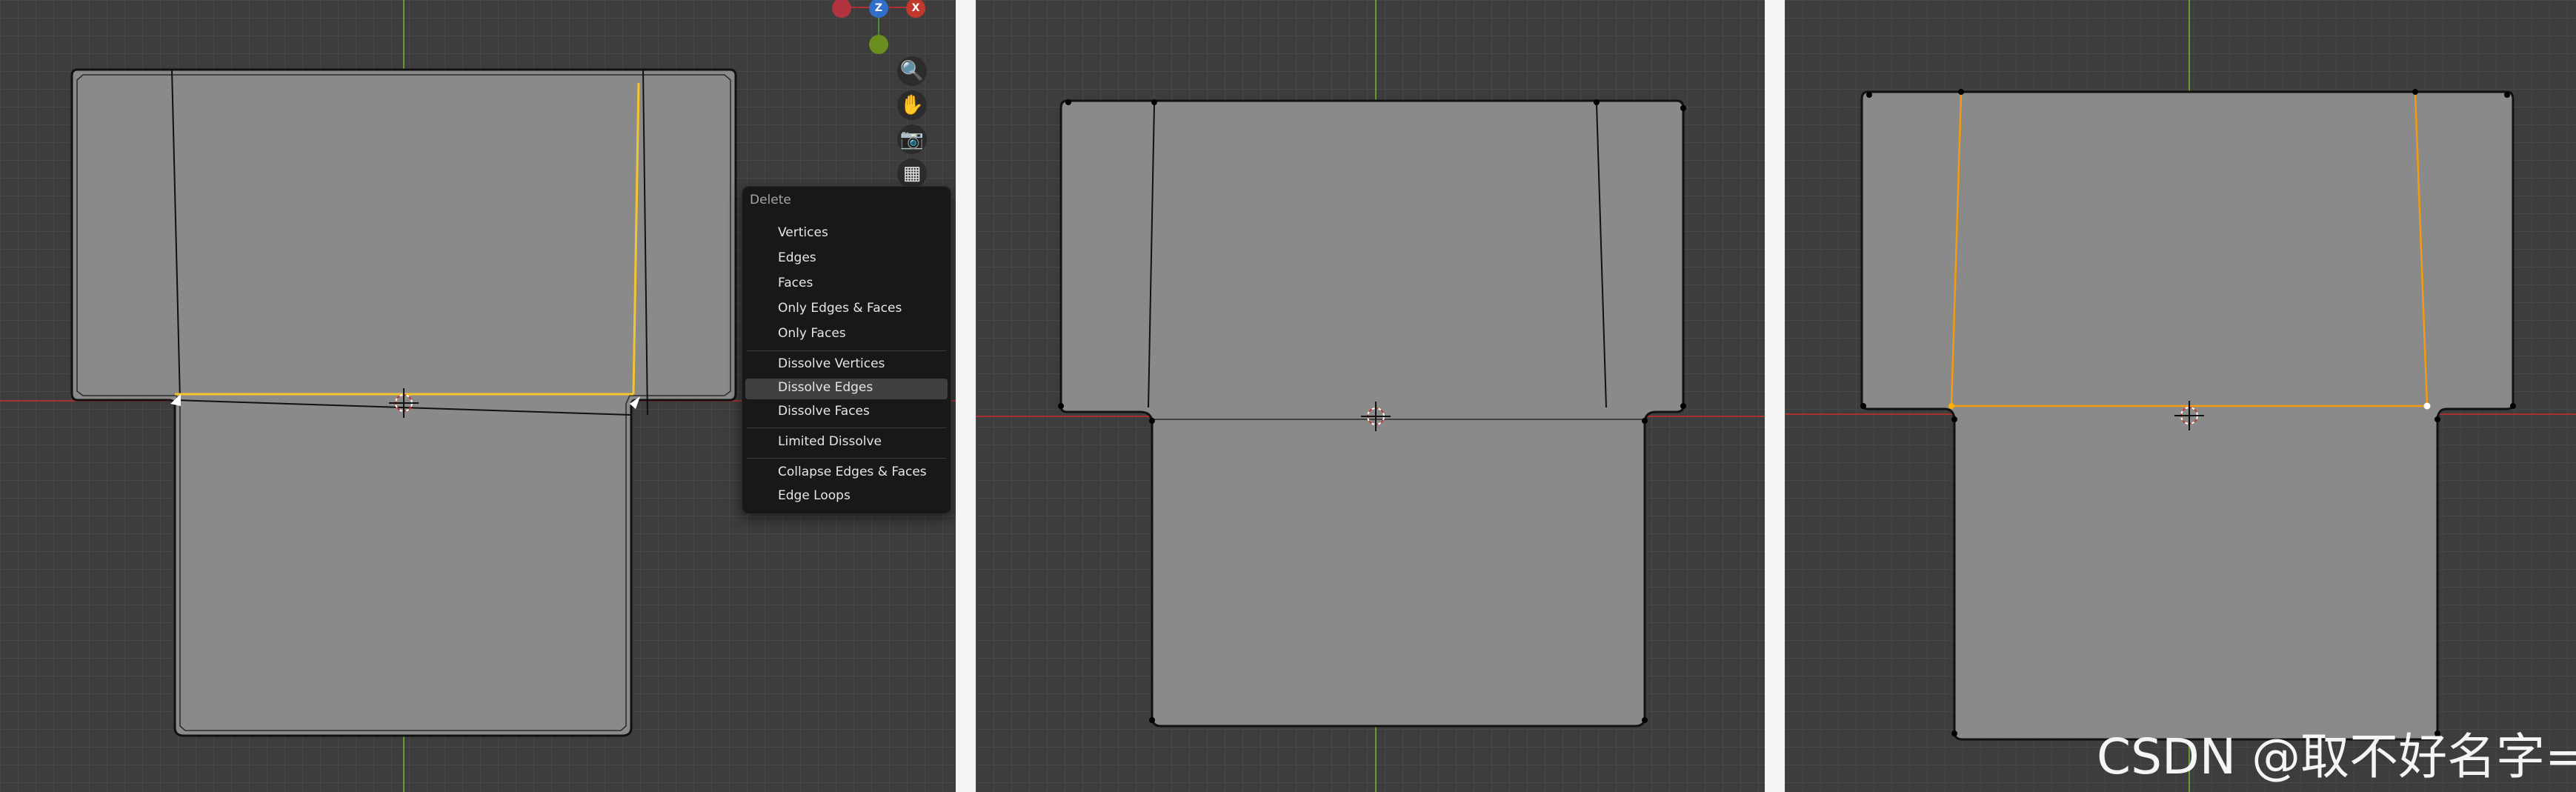 The height and width of the screenshot is (792, 2576). Describe the element at coordinates (853, 472) in the screenshot. I see `menu-item-collapse-edges-faces: Collapse Edges & Faces` at that location.